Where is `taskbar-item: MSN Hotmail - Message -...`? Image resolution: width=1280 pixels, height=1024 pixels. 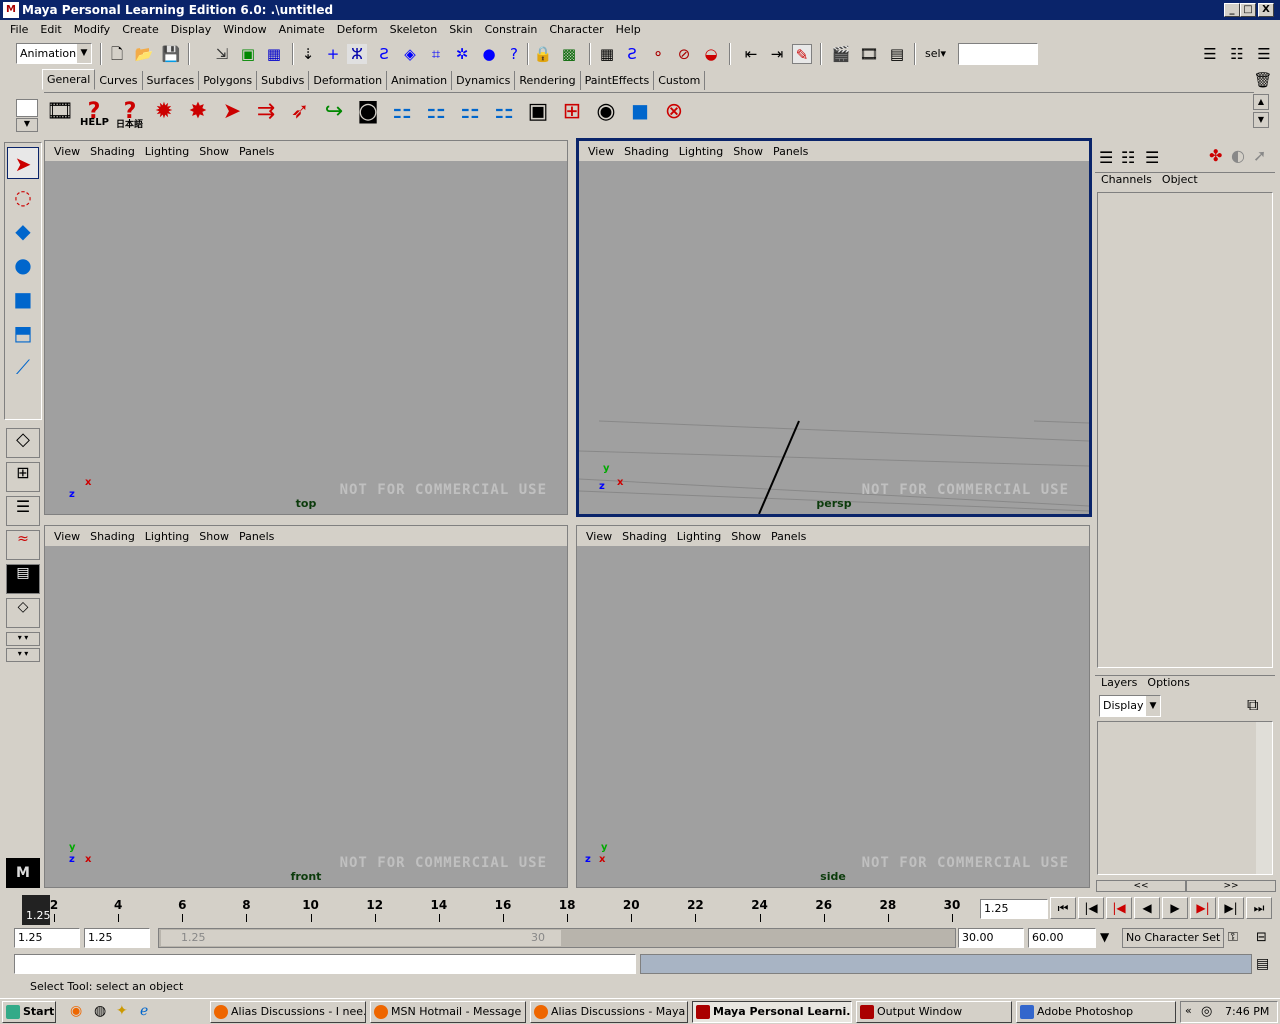 taskbar-item: MSN Hotmail - Message -... is located at coordinates (448, 1012).